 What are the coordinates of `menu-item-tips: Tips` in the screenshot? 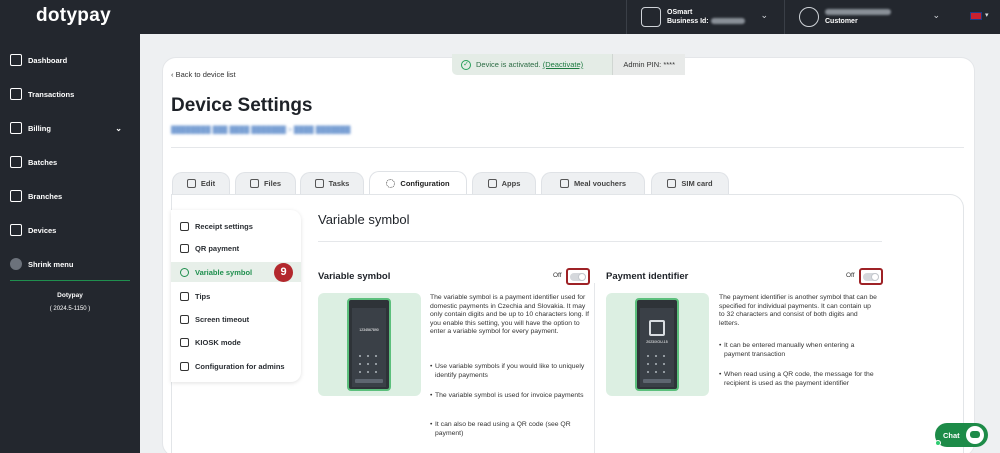 It's located at (236, 296).